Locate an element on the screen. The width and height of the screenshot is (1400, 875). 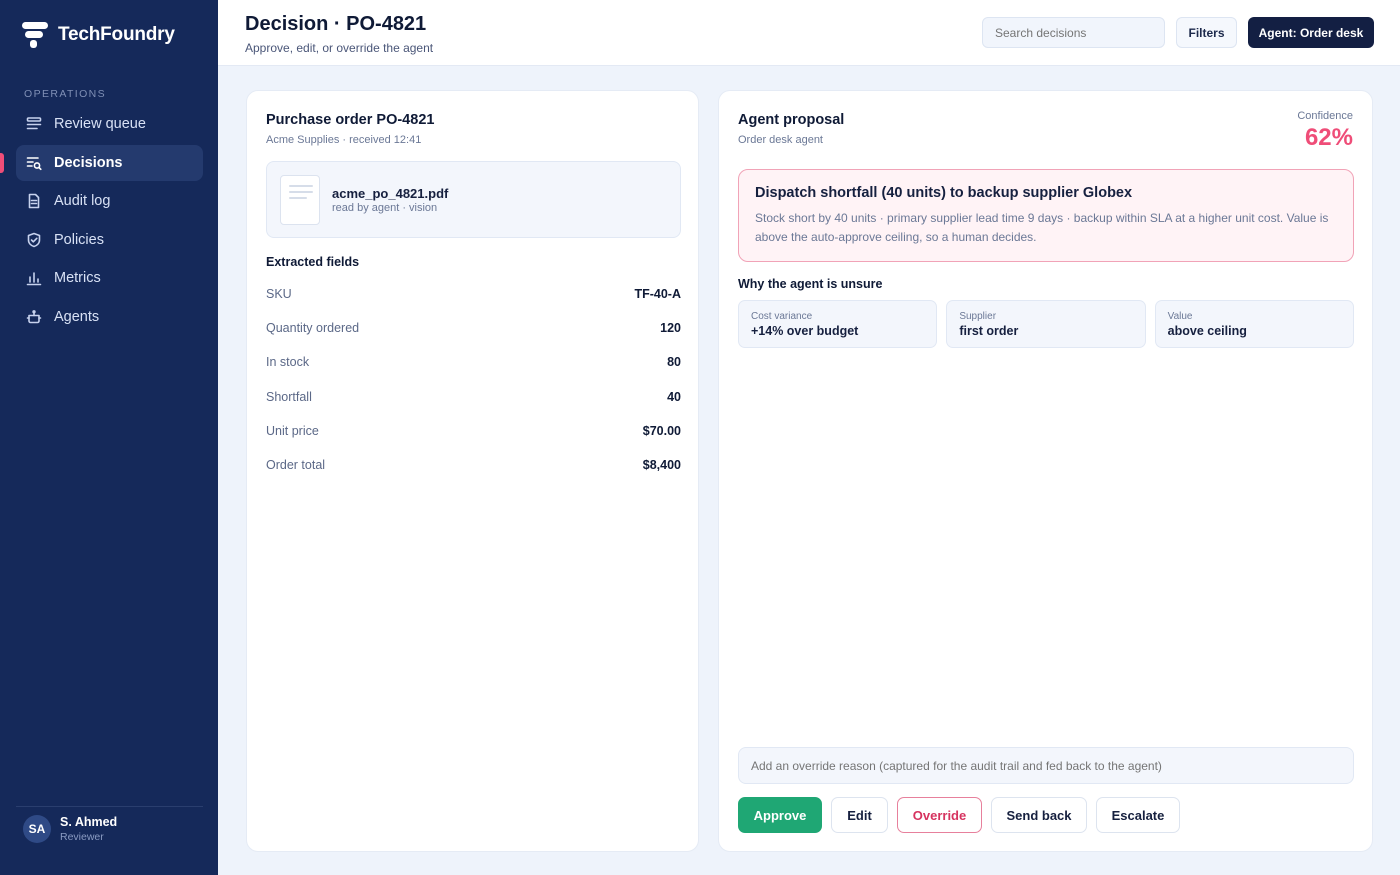
sidebar-item-label: Review queue is located at coordinates (100, 124).